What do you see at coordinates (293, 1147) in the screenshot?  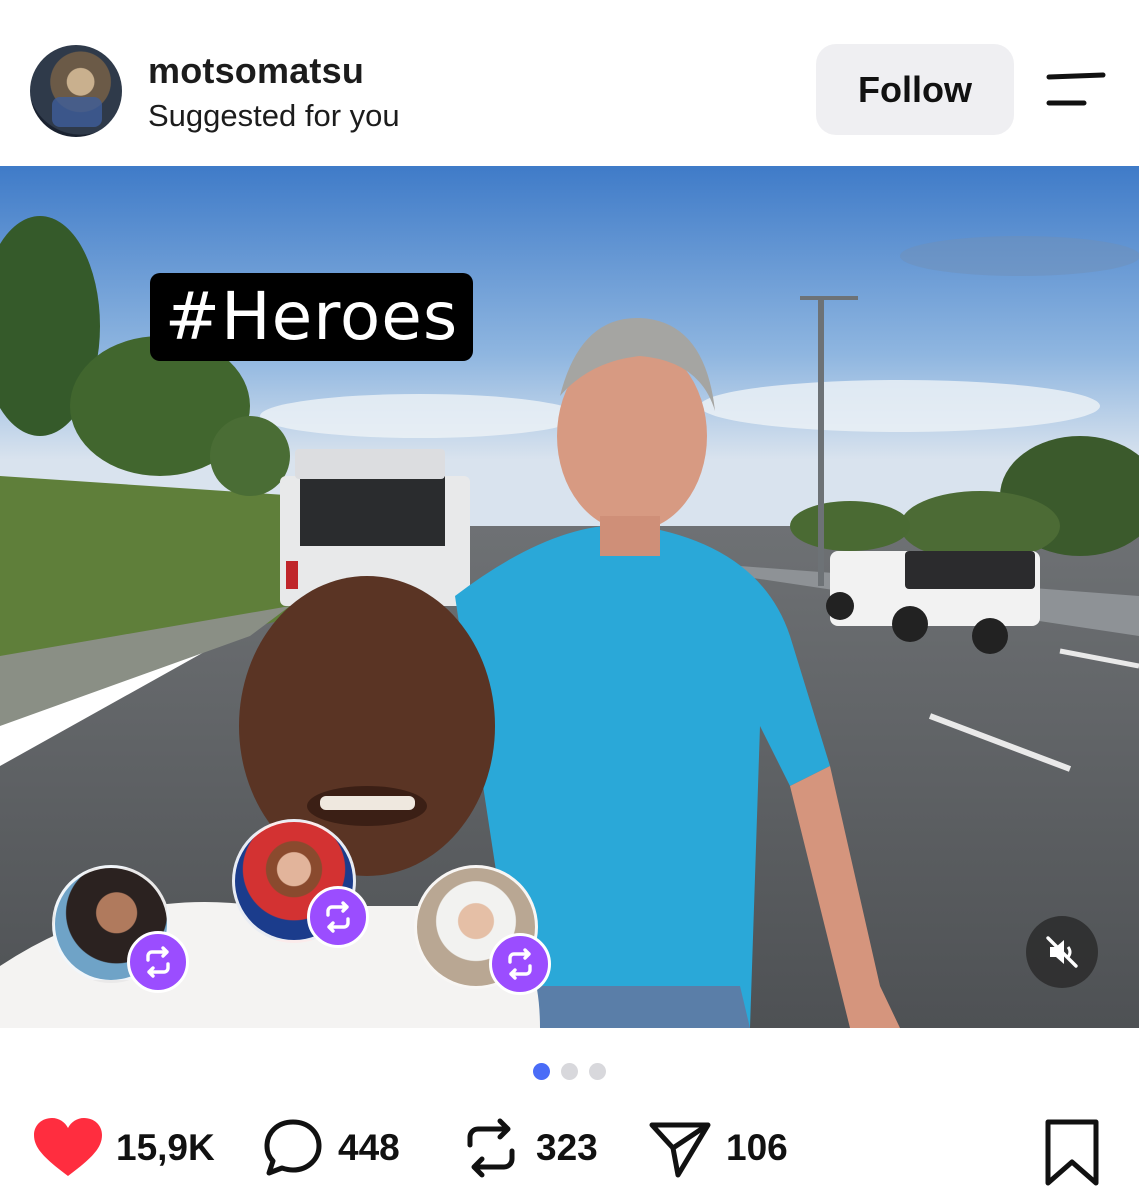 I see `comment-icon` at bounding box center [293, 1147].